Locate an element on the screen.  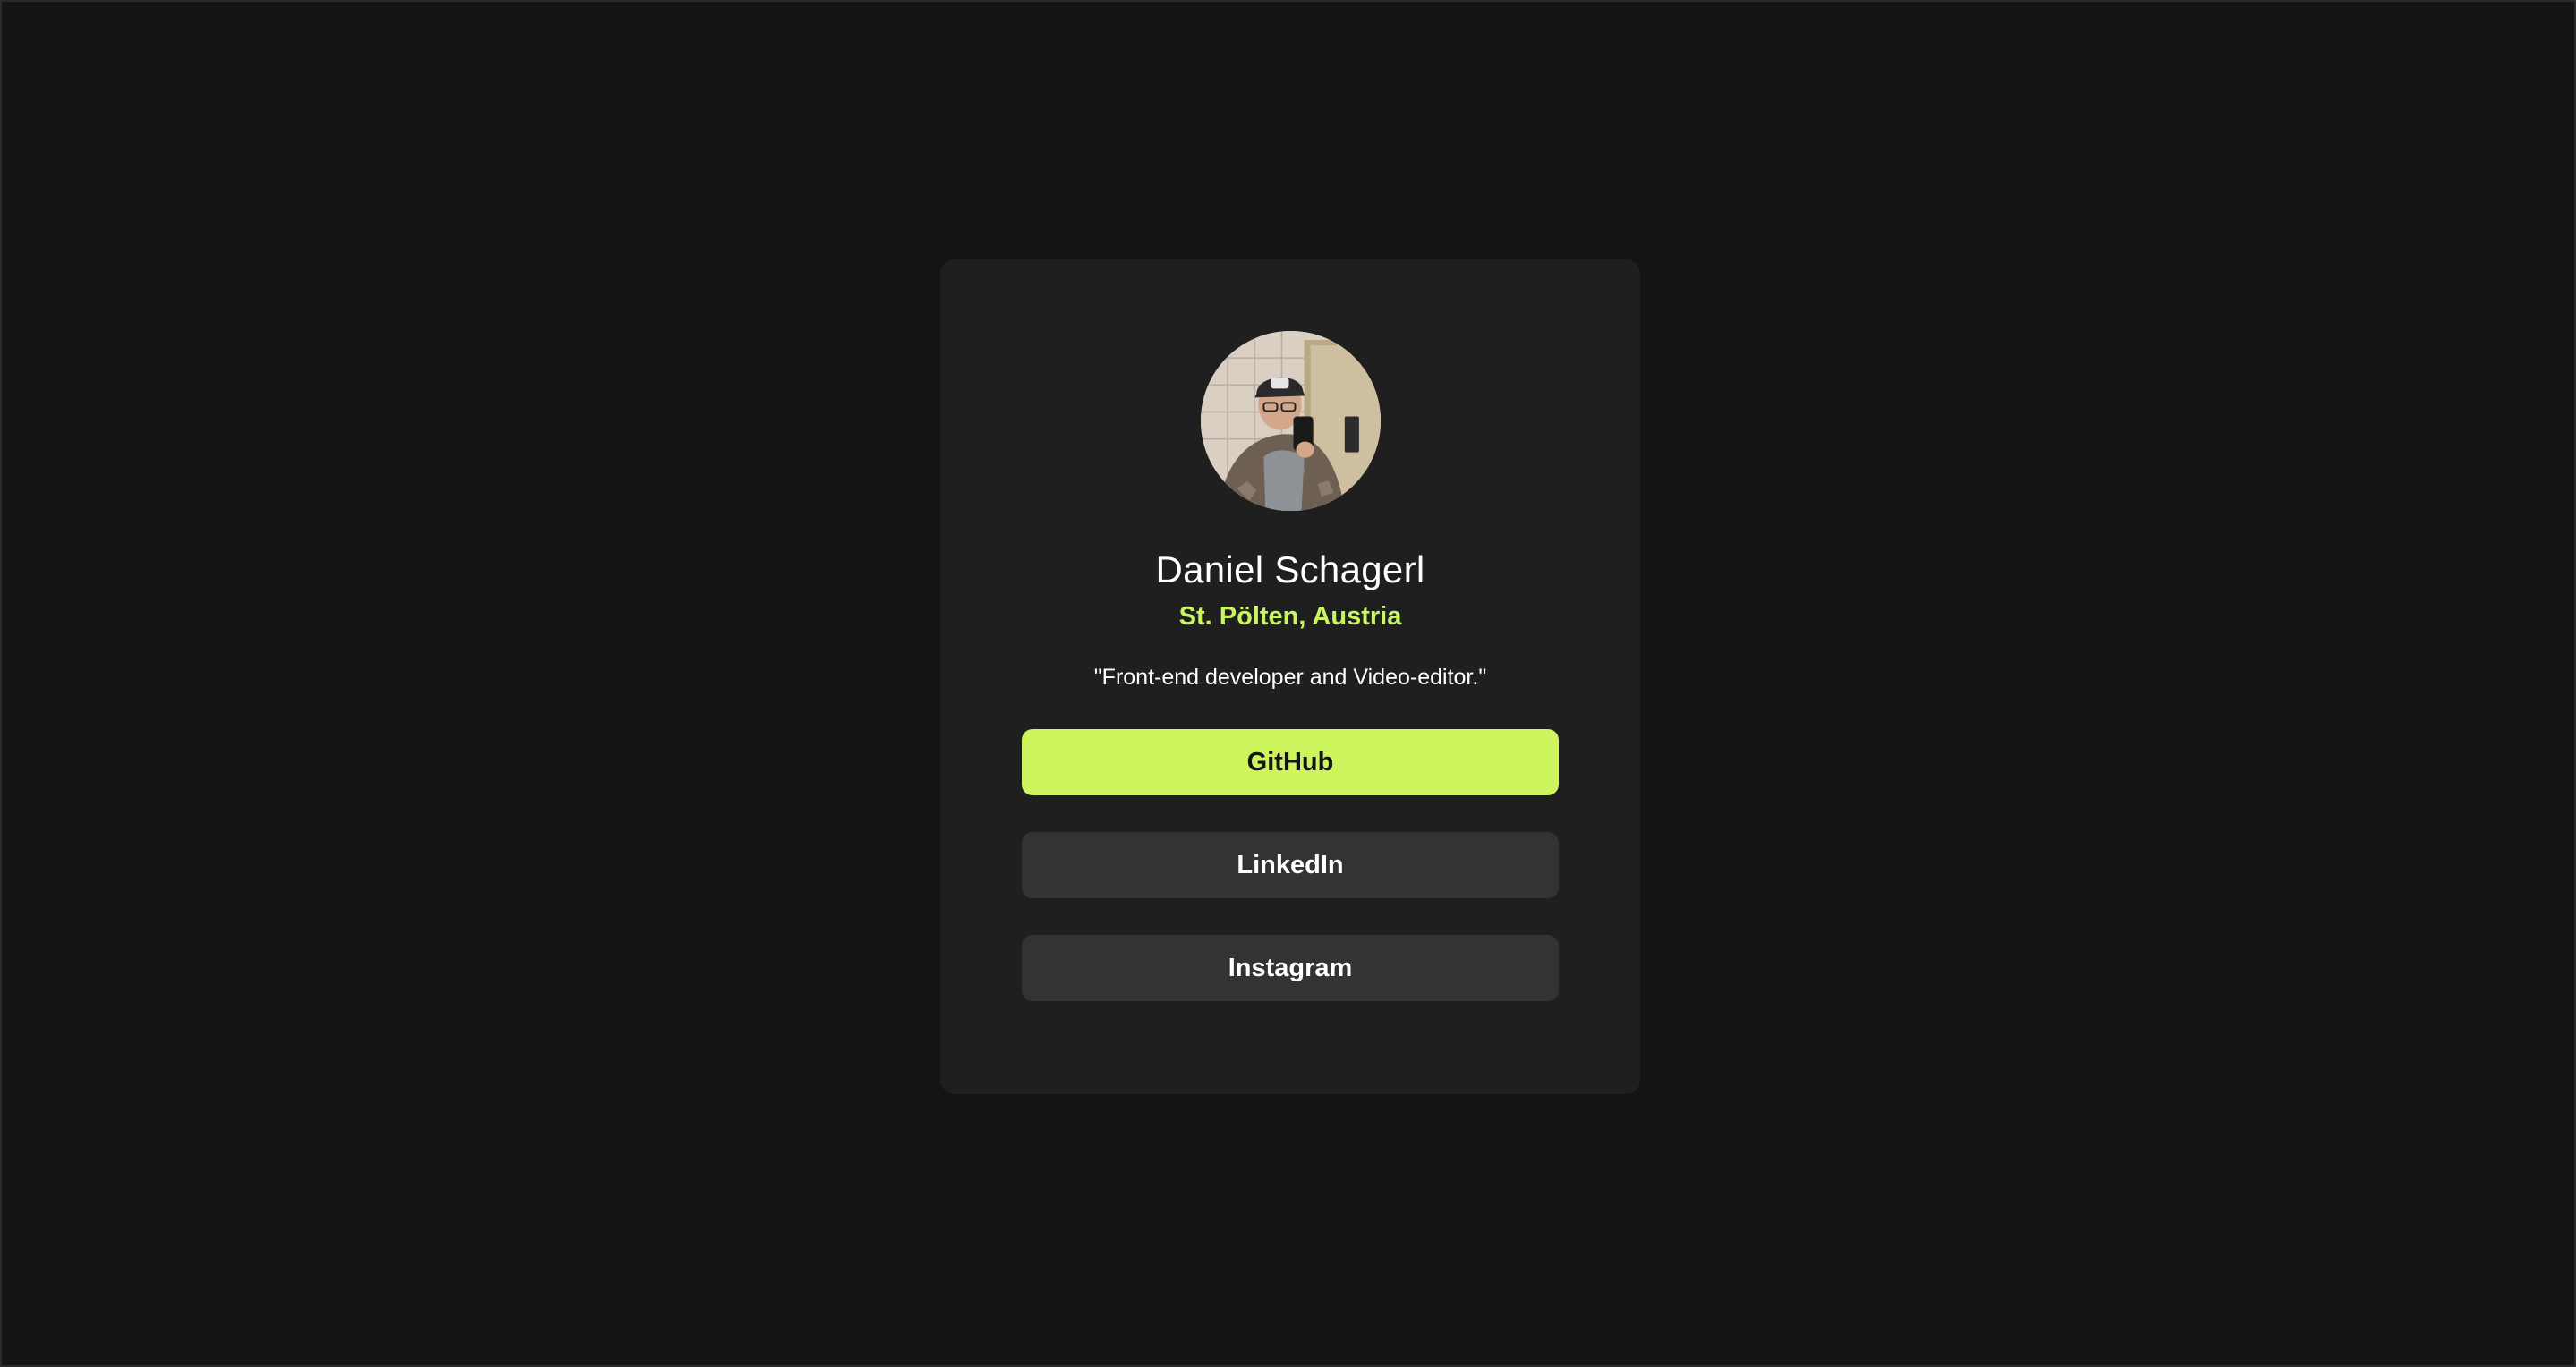
linkedin-button: LinkedIn is located at coordinates (1290, 865).